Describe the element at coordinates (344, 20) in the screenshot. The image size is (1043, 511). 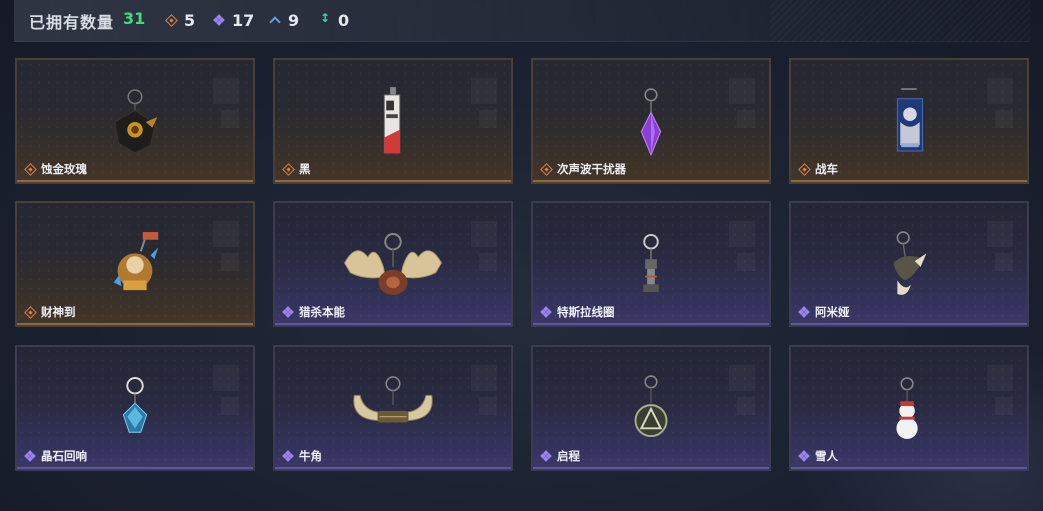
I see `stat-green-value: 0` at that location.